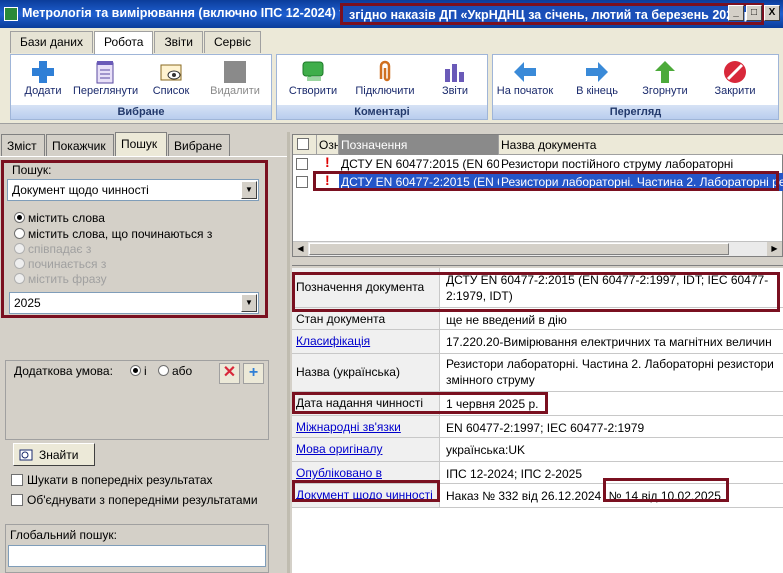  Describe the element at coordinates (537, 473) in the screenshot. I see `prop-row-published: Опубліковано в ІПС 12-2024; ІПС 2-2025` at that location.